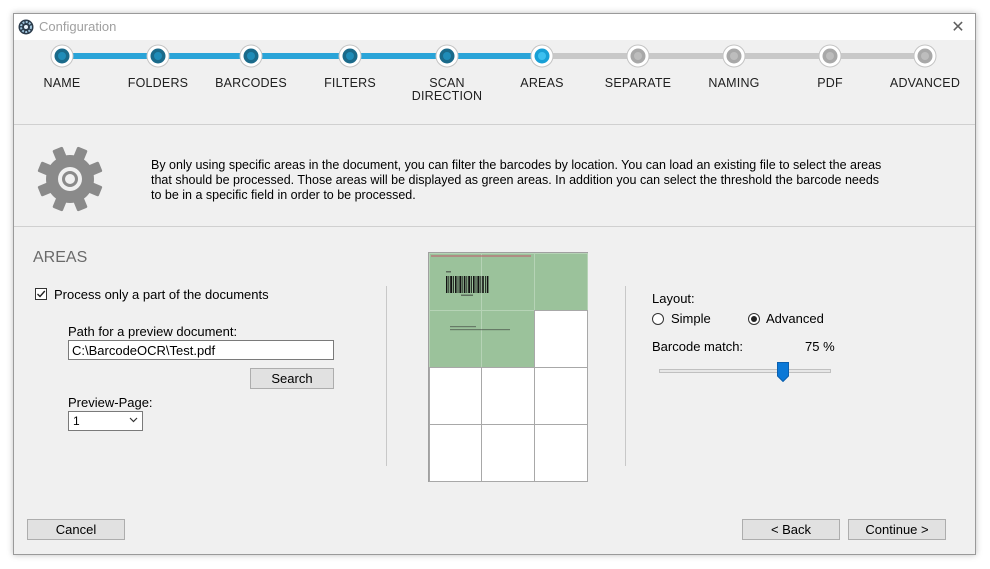  What do you see at coordinates (26, 27) in the screenshot?
I see `app-gear-icon` at bounding box center [26, 27].